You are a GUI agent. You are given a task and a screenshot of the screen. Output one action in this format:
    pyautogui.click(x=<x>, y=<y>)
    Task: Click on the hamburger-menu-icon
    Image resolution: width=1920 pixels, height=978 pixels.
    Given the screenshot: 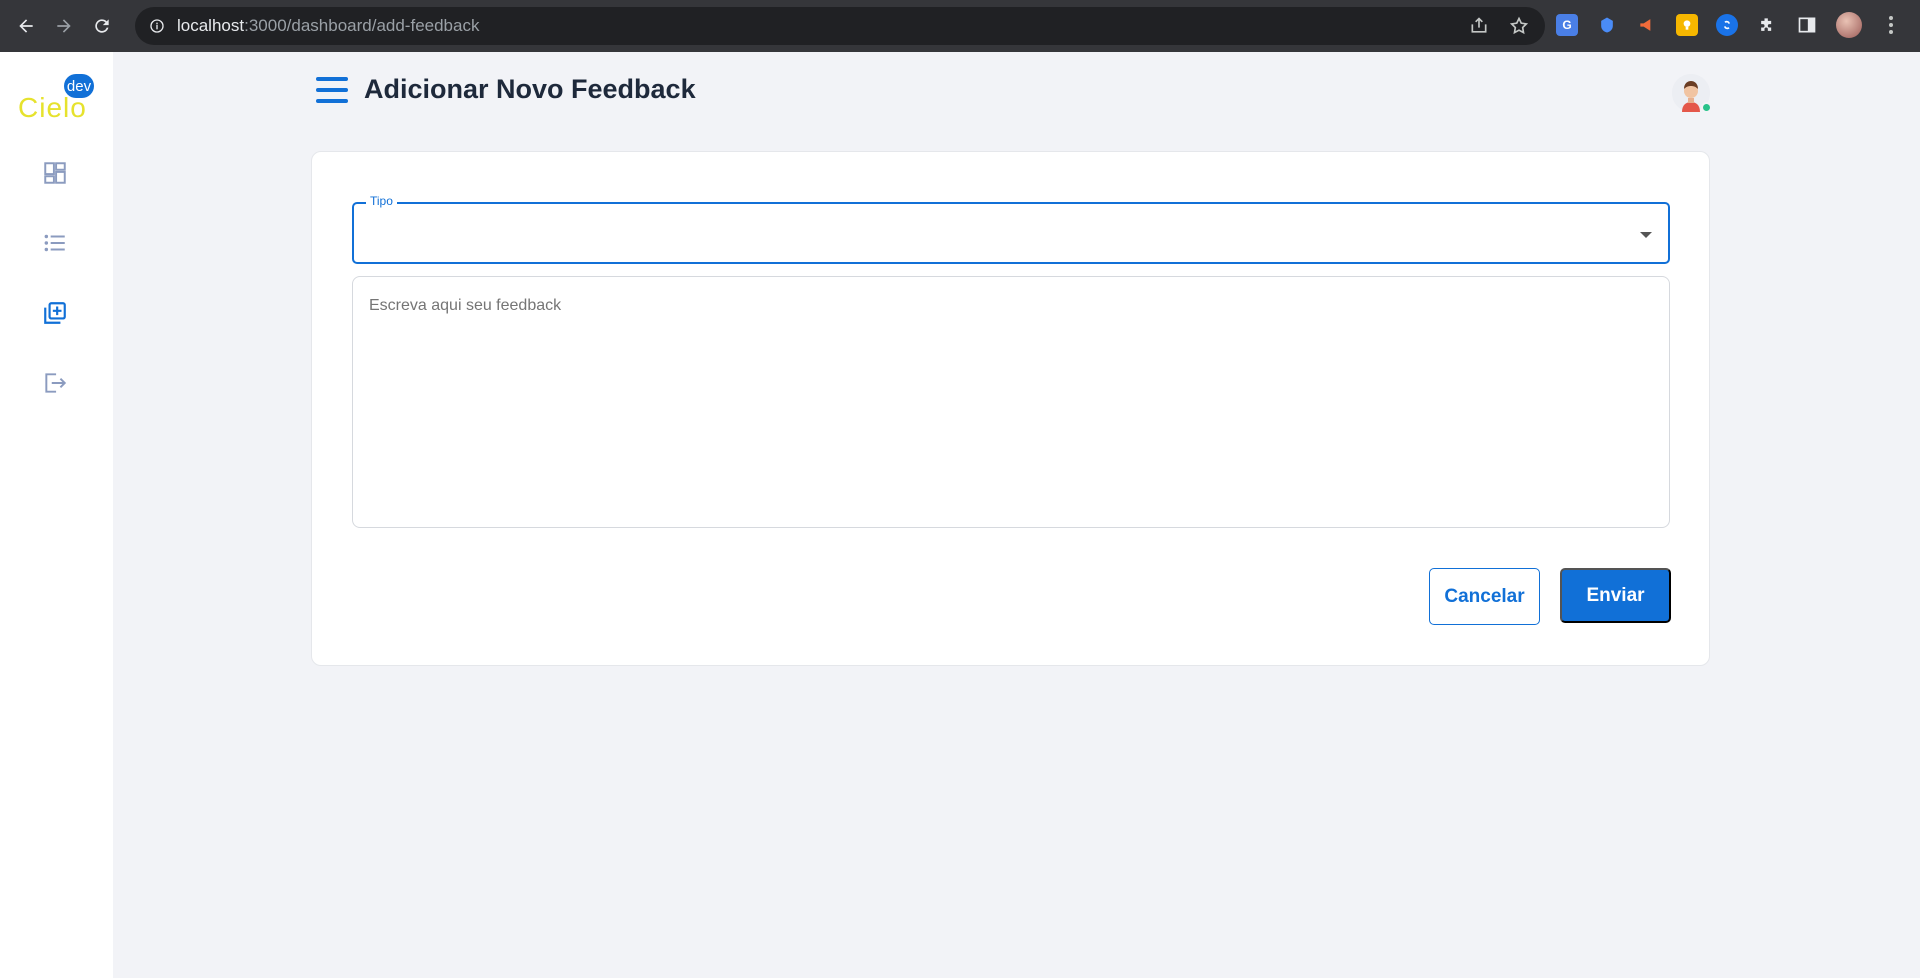 What is the action you would take?
    pyautogui.click(x=332, y=90)
    